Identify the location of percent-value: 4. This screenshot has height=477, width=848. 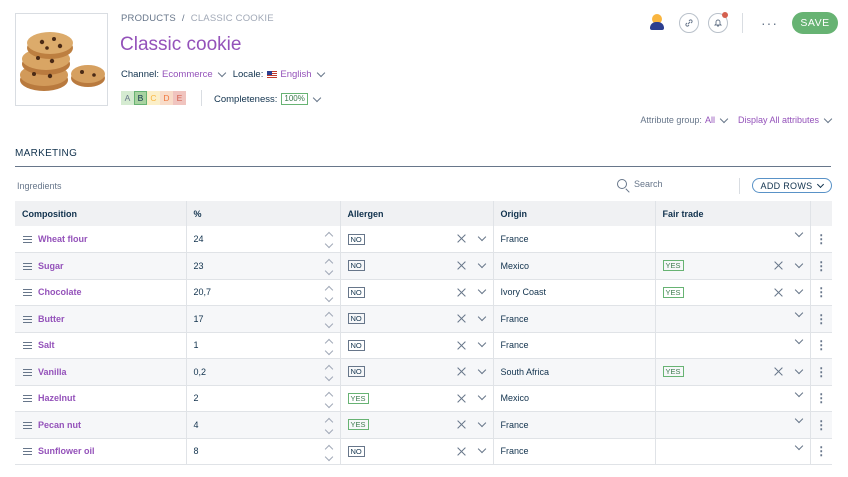
(196, 425).